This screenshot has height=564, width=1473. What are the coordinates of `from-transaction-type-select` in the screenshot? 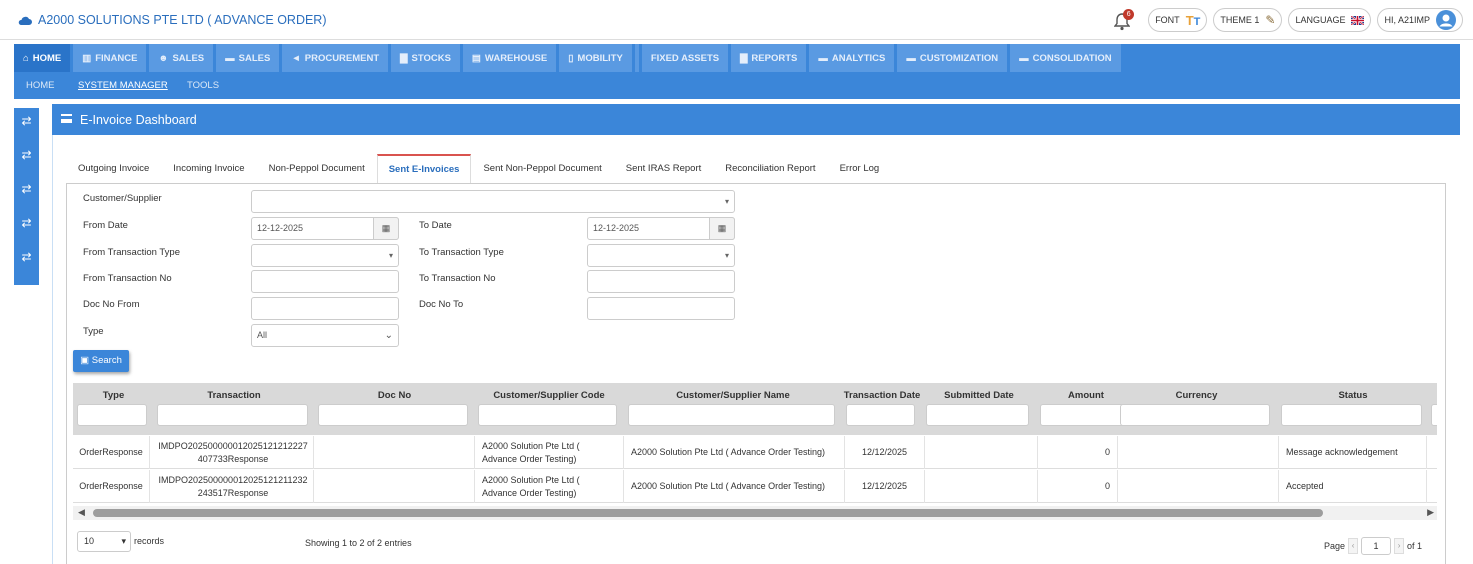 It's located at (325, 255).